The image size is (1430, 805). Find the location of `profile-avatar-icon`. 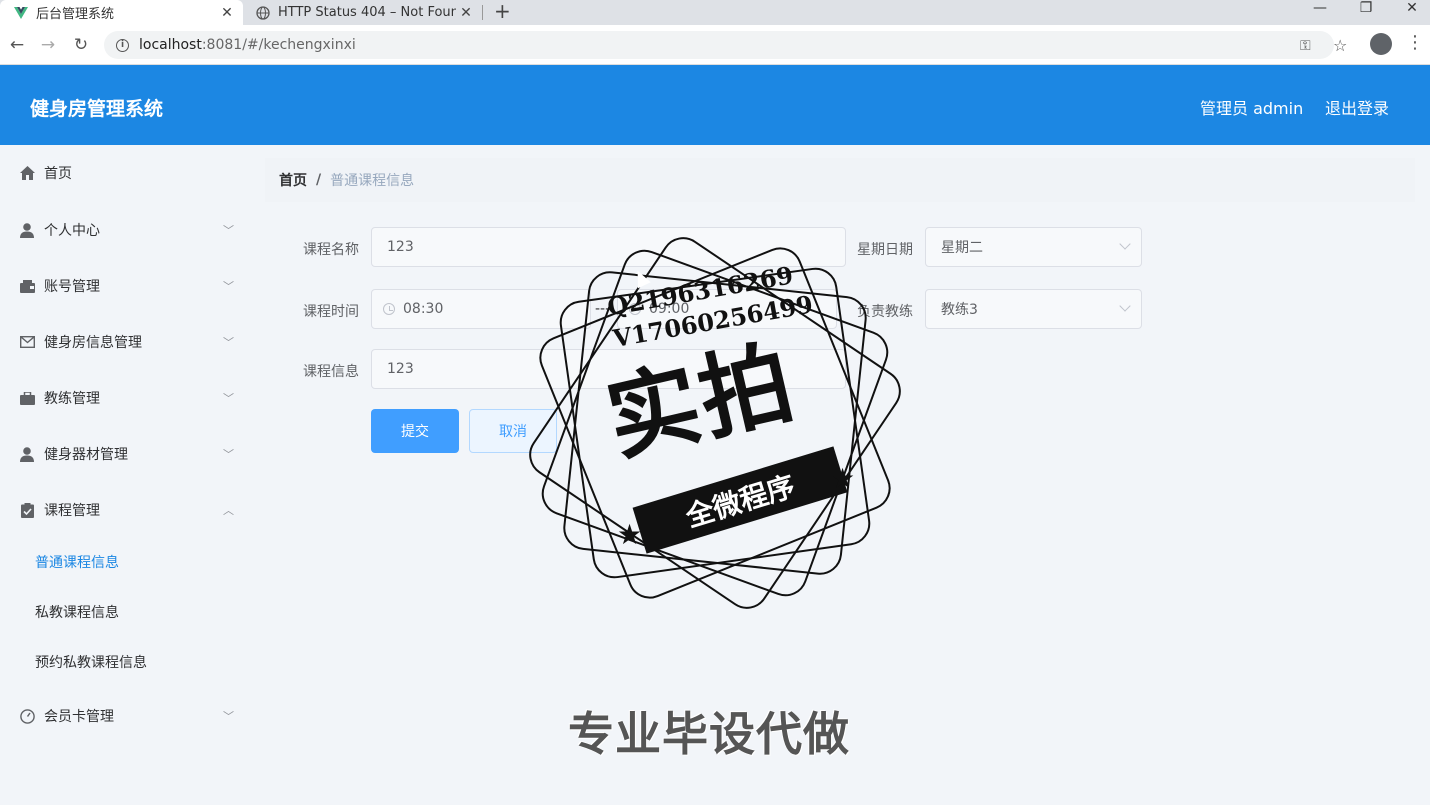

profile-avatar-icon is located at coordinates (1381, 44).